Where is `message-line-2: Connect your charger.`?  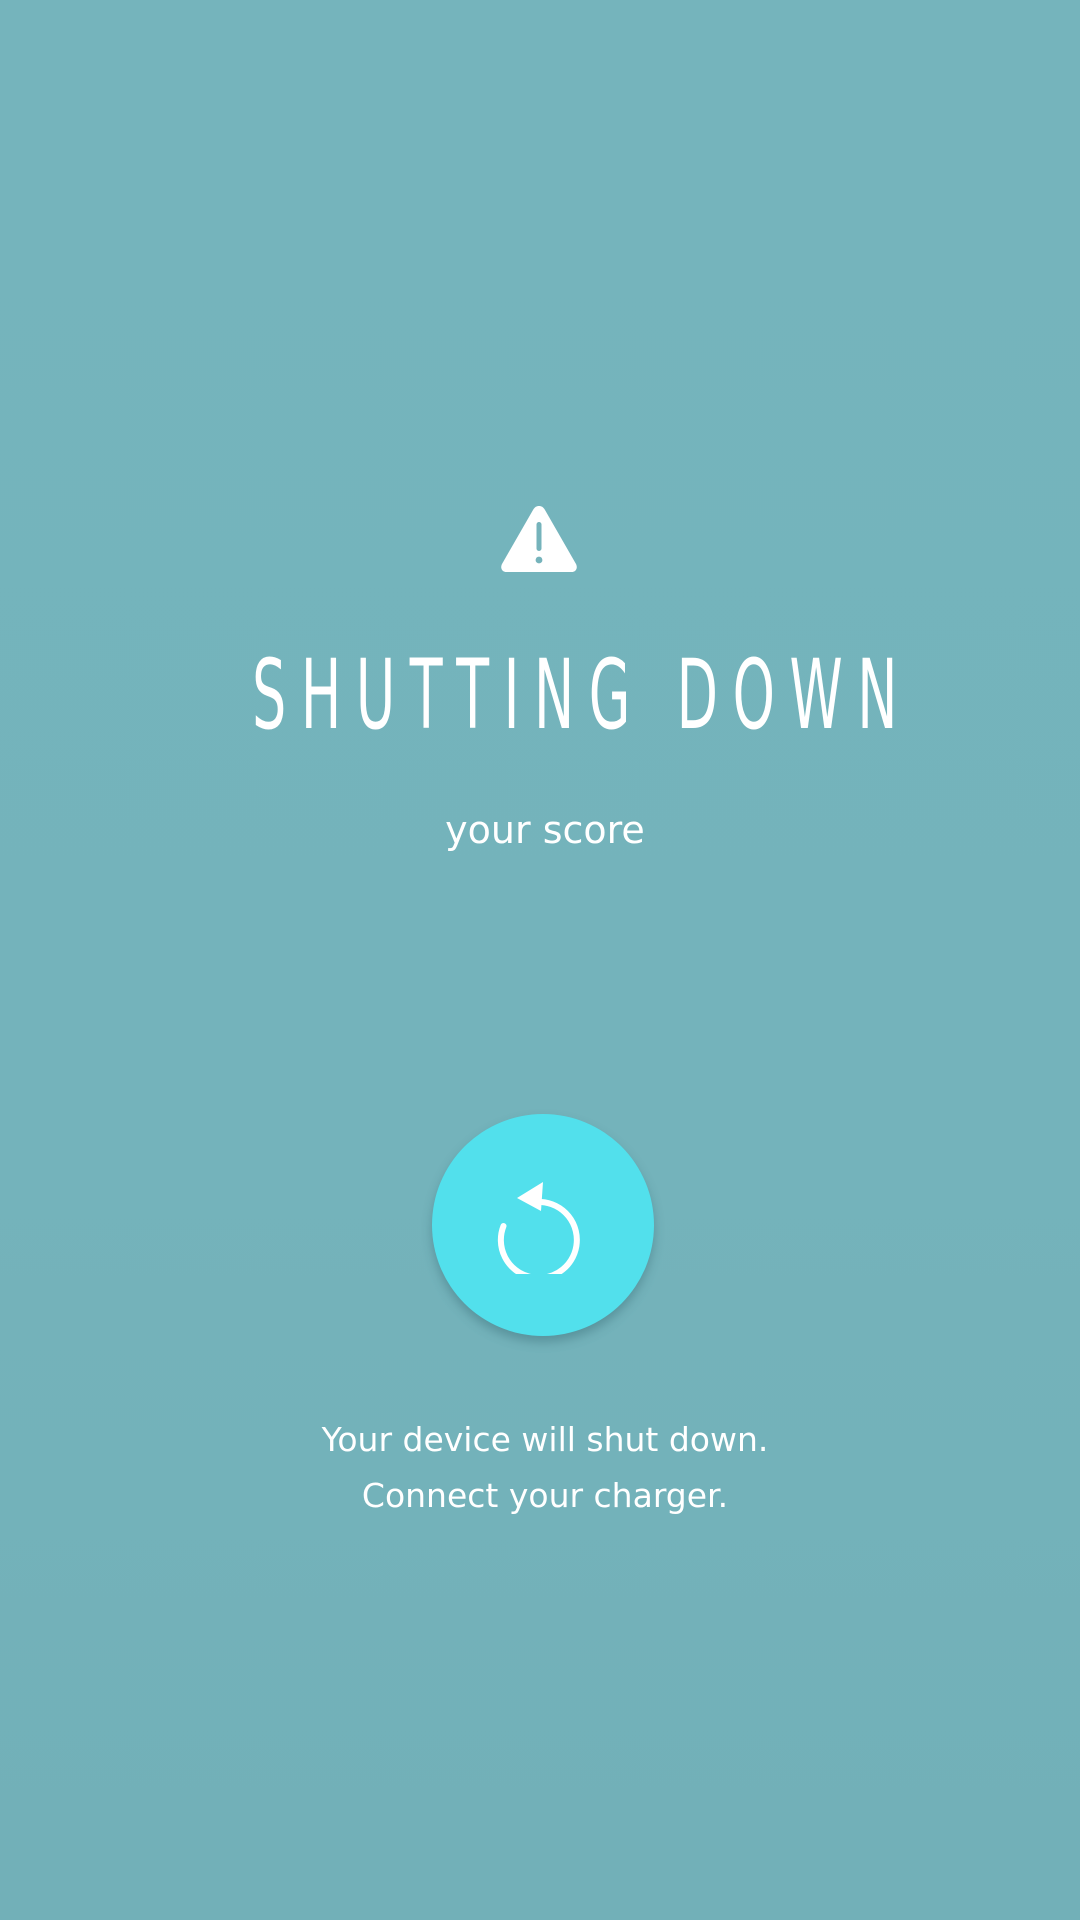 message-line-2: Connect your charger. is located at coordinates (545, 1495).